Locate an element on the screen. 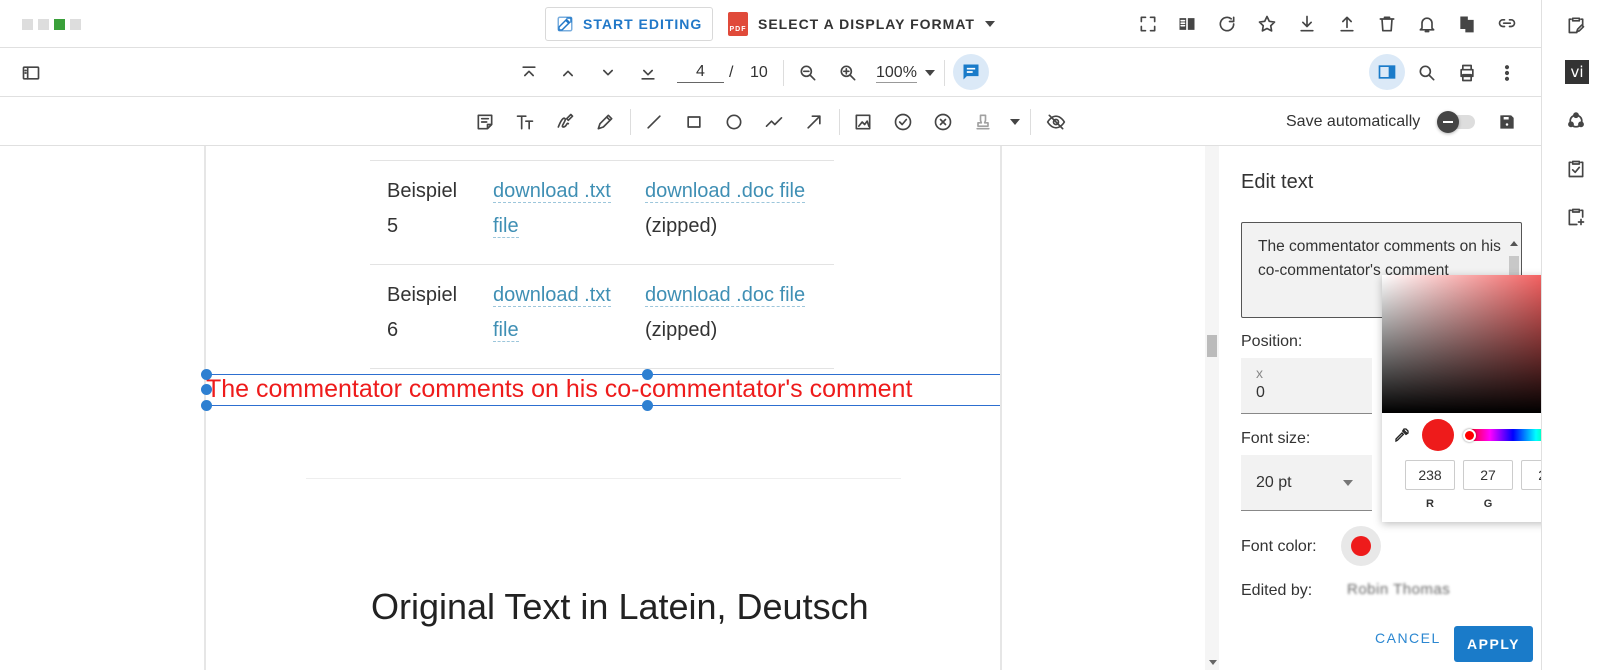 The width and height of the screenshot is (1612, 670). search-icon is located at coordinates (1427, 73).